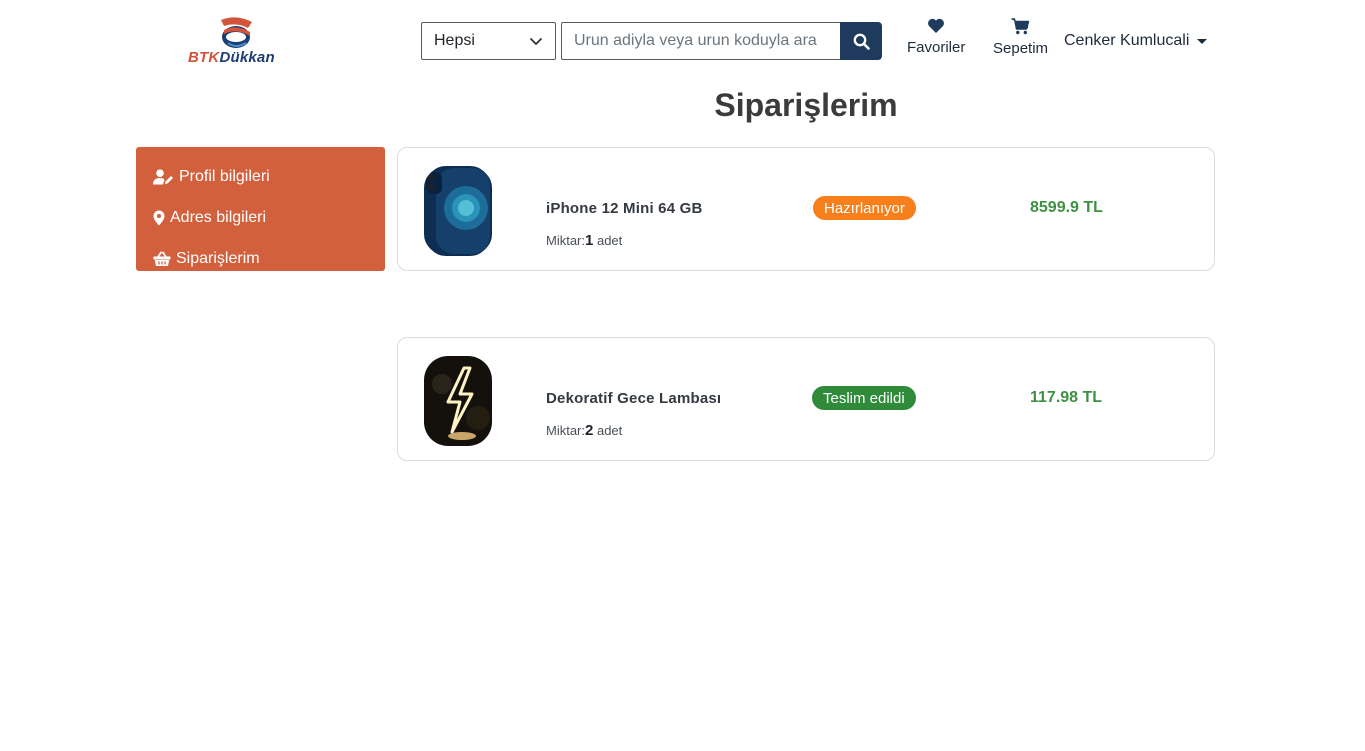  I want to click on sidebar-item-label: Profil bilgileri, so click(224, 176).